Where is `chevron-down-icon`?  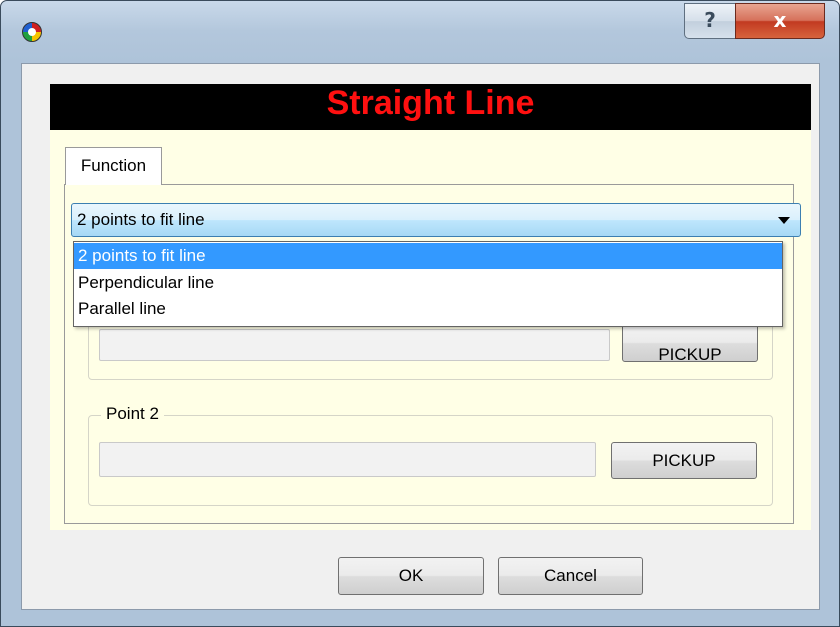 chevron-down-icon is located at coordinates (784, 220).